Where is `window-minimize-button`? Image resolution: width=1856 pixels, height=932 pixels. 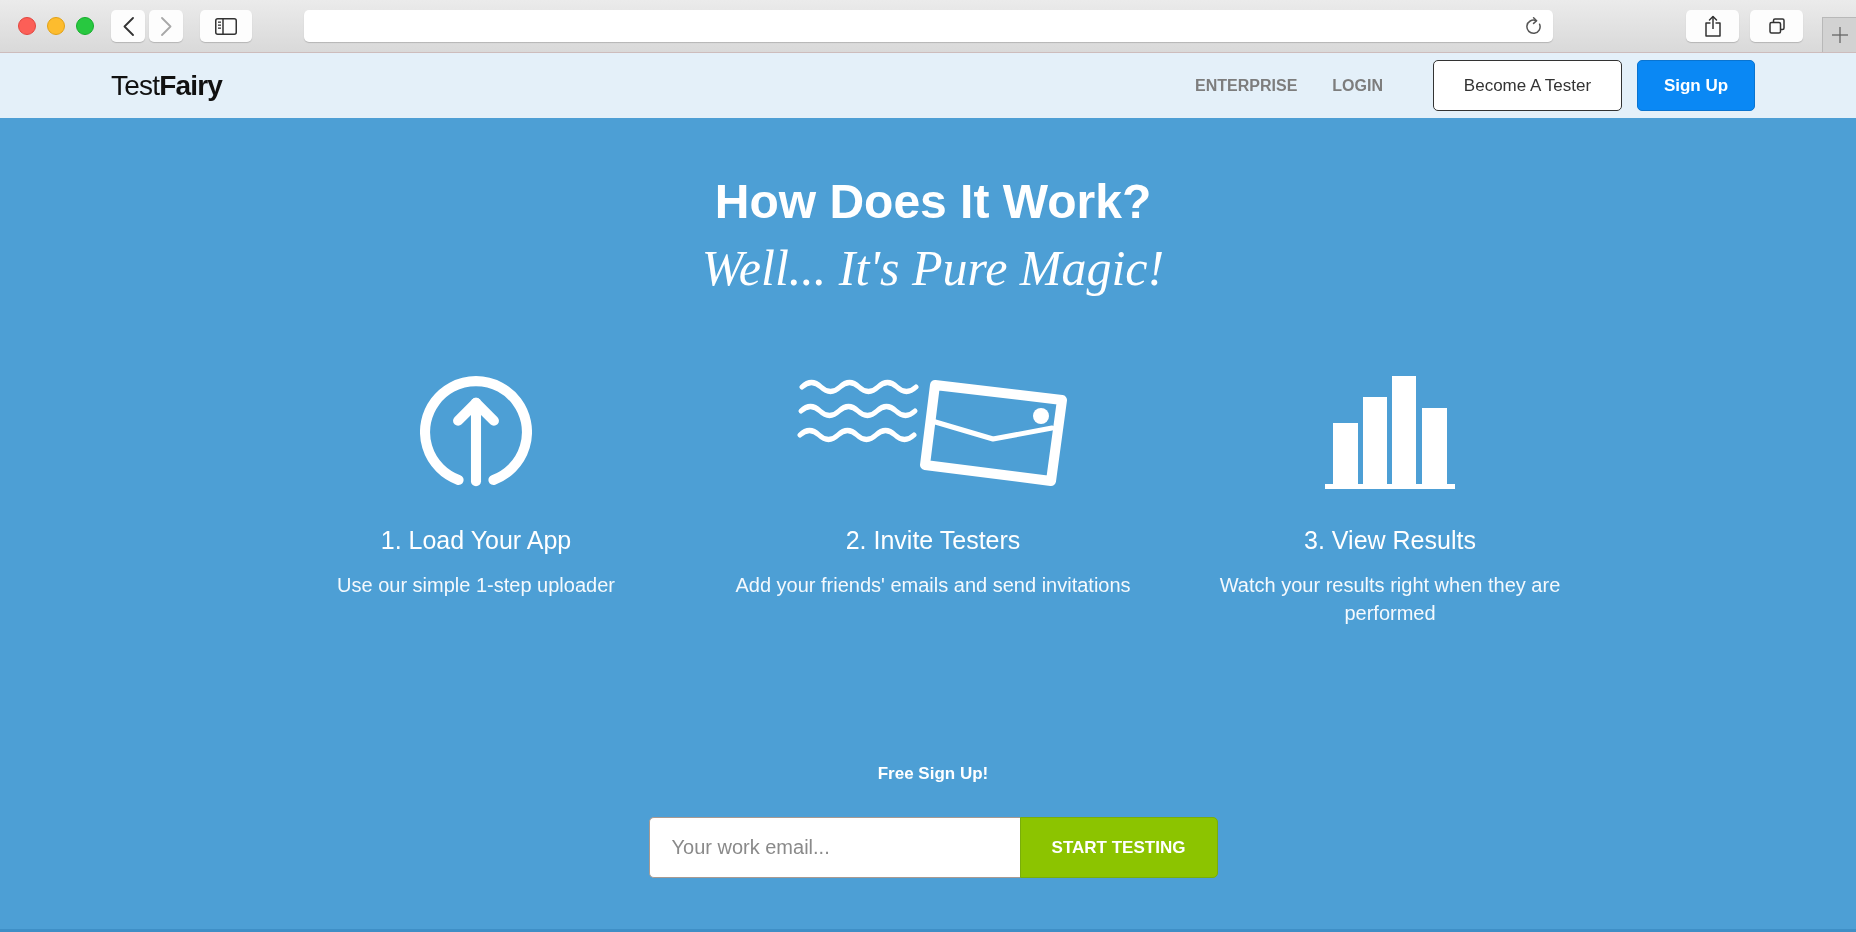
window-minimize-button is located at coordinates (56, 26).